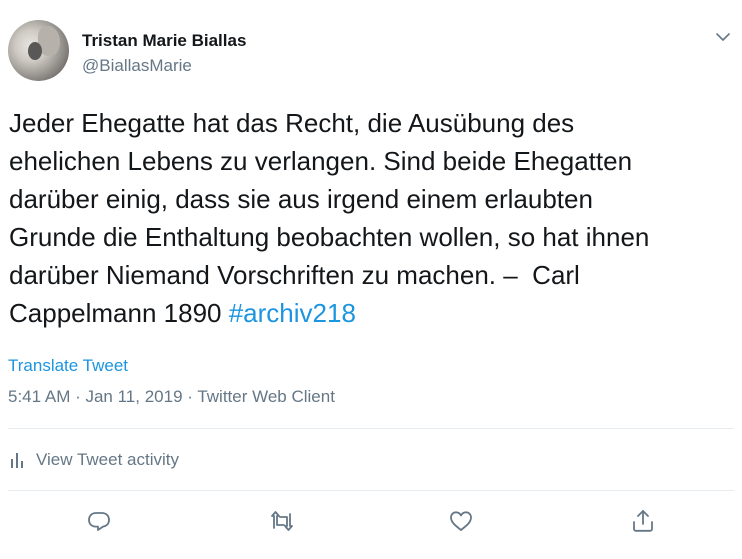 Image resolution: width=742 pixels, height=559 pixels. I want to click on heart-icon, so click(461, 521).